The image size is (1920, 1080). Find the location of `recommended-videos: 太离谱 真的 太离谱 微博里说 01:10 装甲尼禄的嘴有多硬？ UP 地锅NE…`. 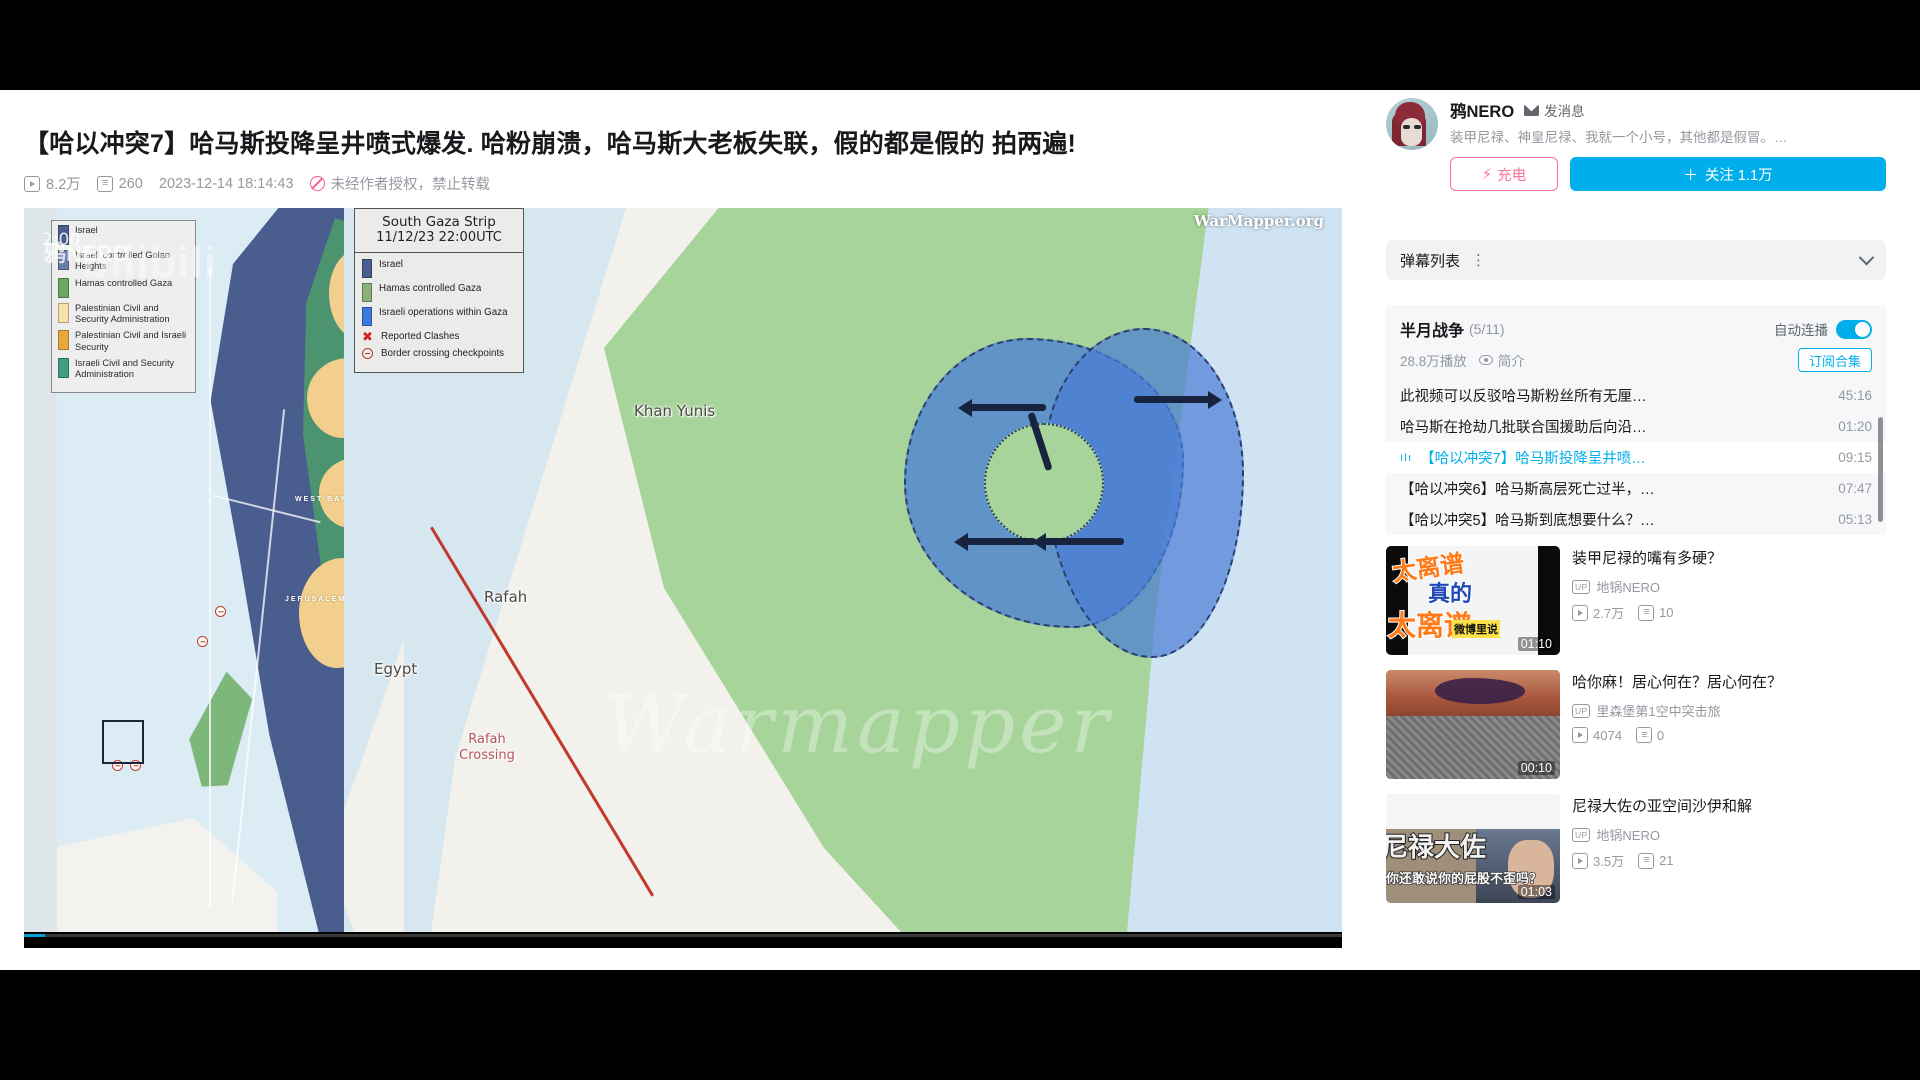

recommended-videos: 太离谱 真的 太离谱 微博里说 01:10 装甲尼禄的嘴有多硬？ UP 地锅NE… is located at coordinates (1636, 732).